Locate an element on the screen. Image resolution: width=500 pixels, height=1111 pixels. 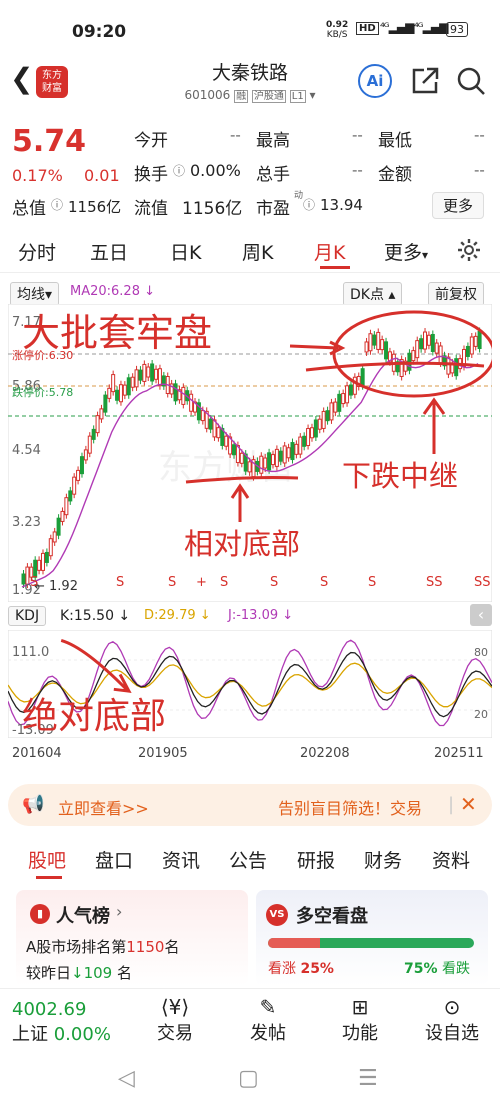
kdj-chart: 111.0 80 20 -13.09 绝对底部 is located at coordinates (250, 684).